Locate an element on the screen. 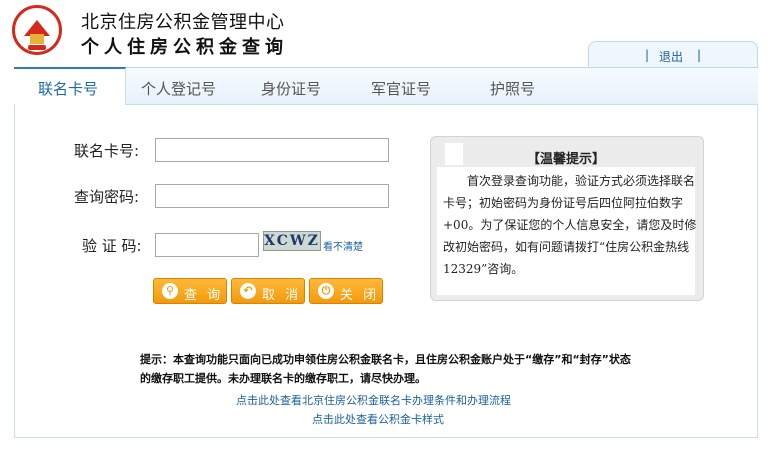 The height and width of the screenshot is (451, 777). tip-decoration is located at coordinates (454, 154).